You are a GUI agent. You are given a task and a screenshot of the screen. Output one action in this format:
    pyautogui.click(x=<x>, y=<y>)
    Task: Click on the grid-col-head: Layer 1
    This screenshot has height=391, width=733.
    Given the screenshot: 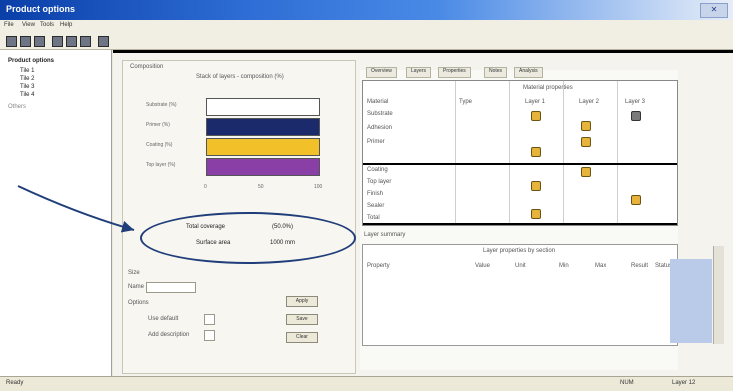 What is the action you would take?
    pyautogui.click(x=535, y=102)
    